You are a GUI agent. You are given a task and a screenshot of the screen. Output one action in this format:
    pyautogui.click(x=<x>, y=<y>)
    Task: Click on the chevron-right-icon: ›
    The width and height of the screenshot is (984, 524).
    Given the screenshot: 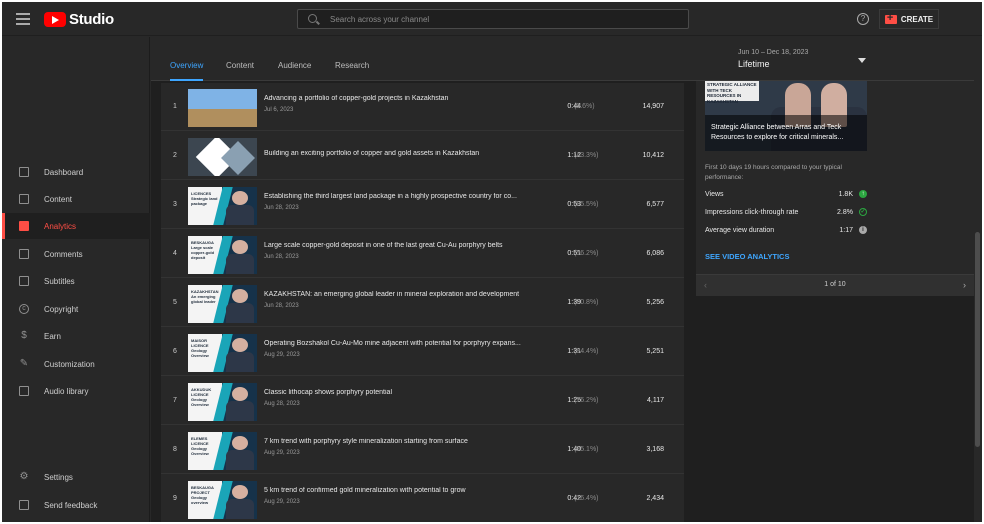 What is the action you would take?
    pyautogui.click(x=964, y=285)
    